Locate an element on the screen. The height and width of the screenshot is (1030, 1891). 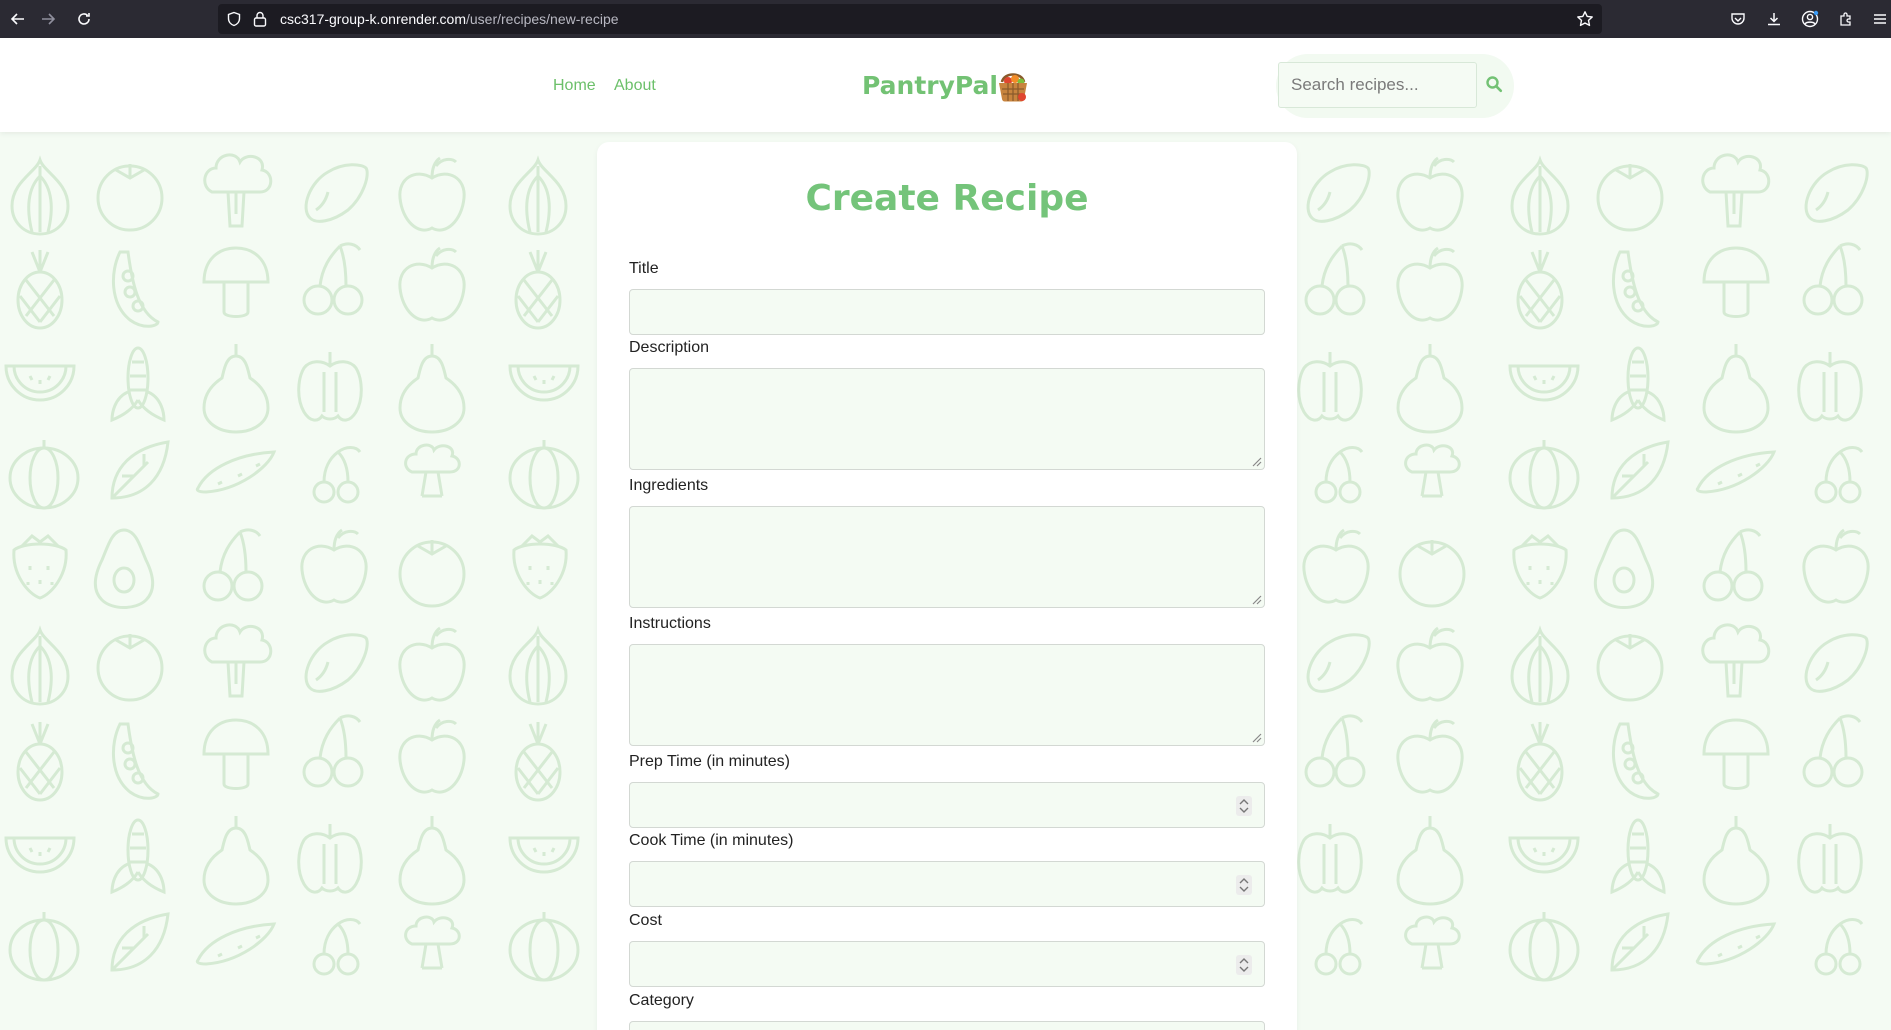
extensions-icon is located at coordinates (1846, 19).